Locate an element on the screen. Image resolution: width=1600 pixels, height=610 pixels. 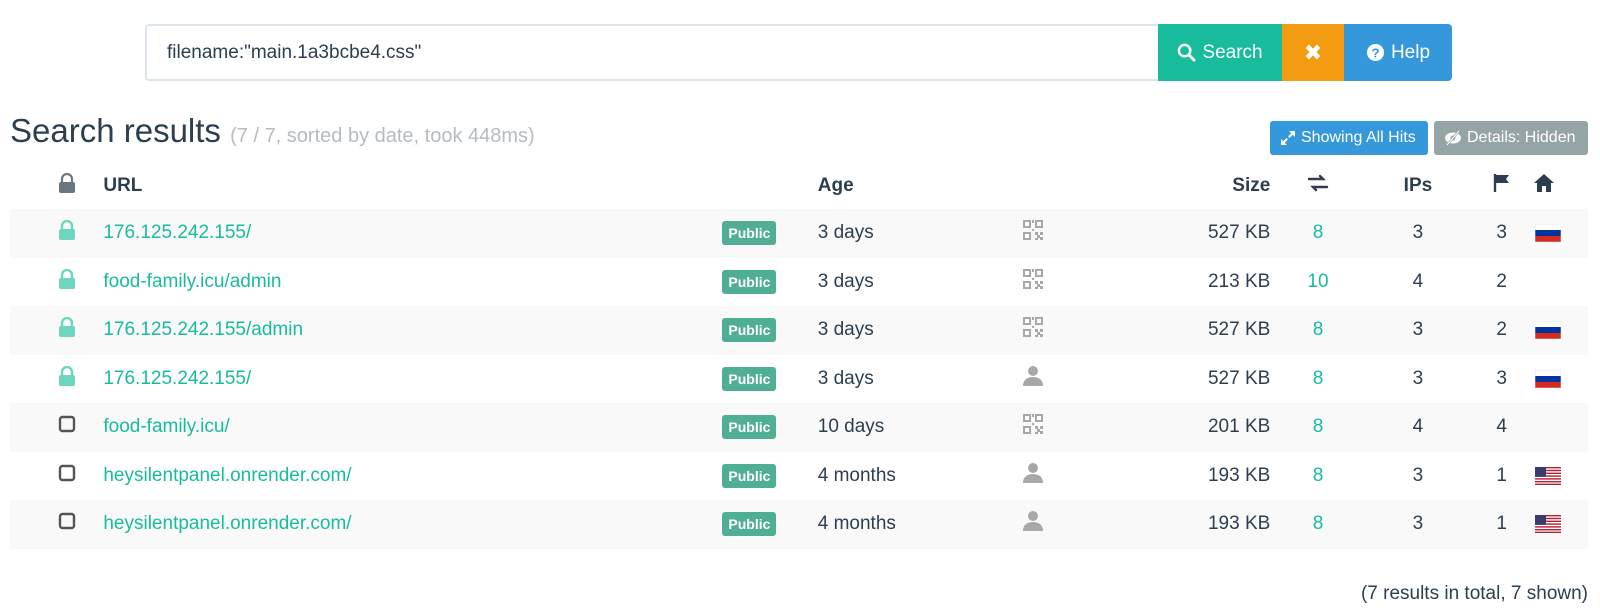
redirects-count-link: 10 is located at coordinates (1317, 281).